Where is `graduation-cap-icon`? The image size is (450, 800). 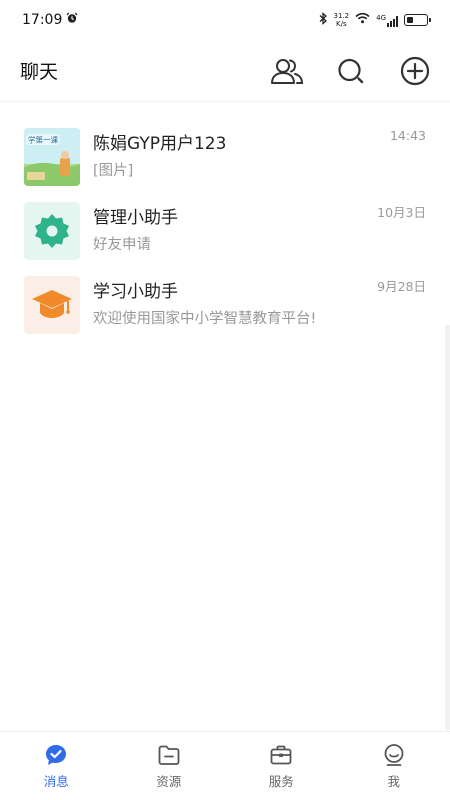
graduation-cap-icon is located at coordinates (52, 304).